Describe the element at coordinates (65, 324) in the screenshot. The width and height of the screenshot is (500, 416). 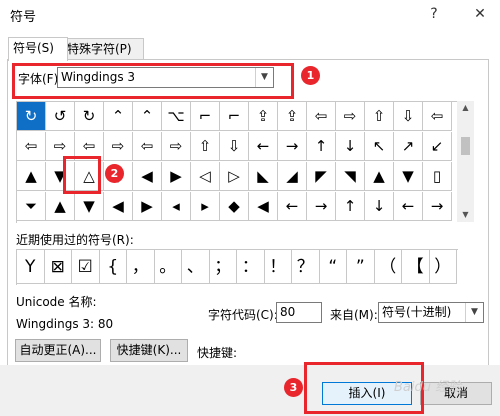
I see `char-name: Wingdings 3: 80` at that location.